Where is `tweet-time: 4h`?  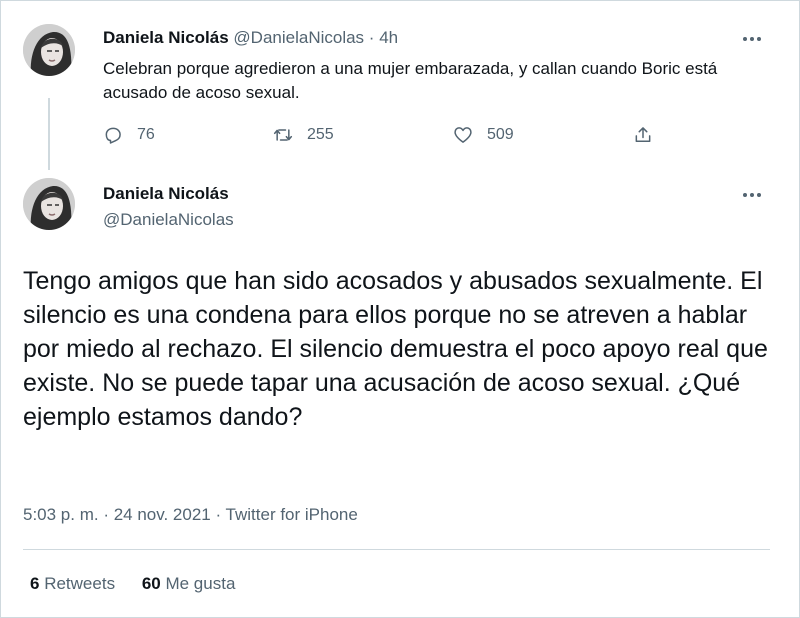 tweet-time: 4h is located at coordinates (388, 37).